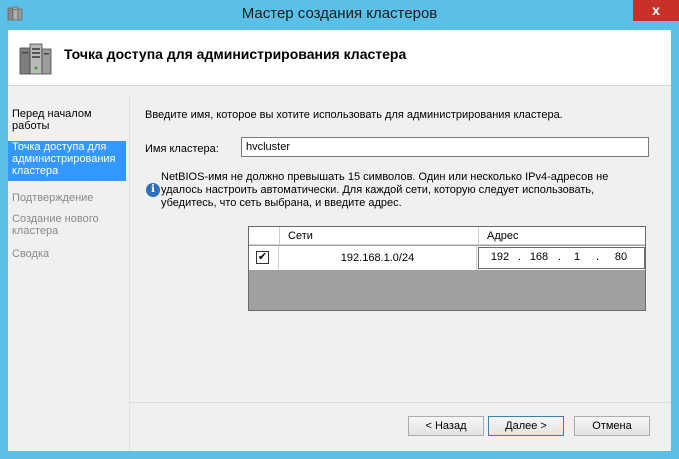 Image resolution: width=679 pixels, height=459 pixels. I want to click on check-cell: ✔, so click(264, 258).